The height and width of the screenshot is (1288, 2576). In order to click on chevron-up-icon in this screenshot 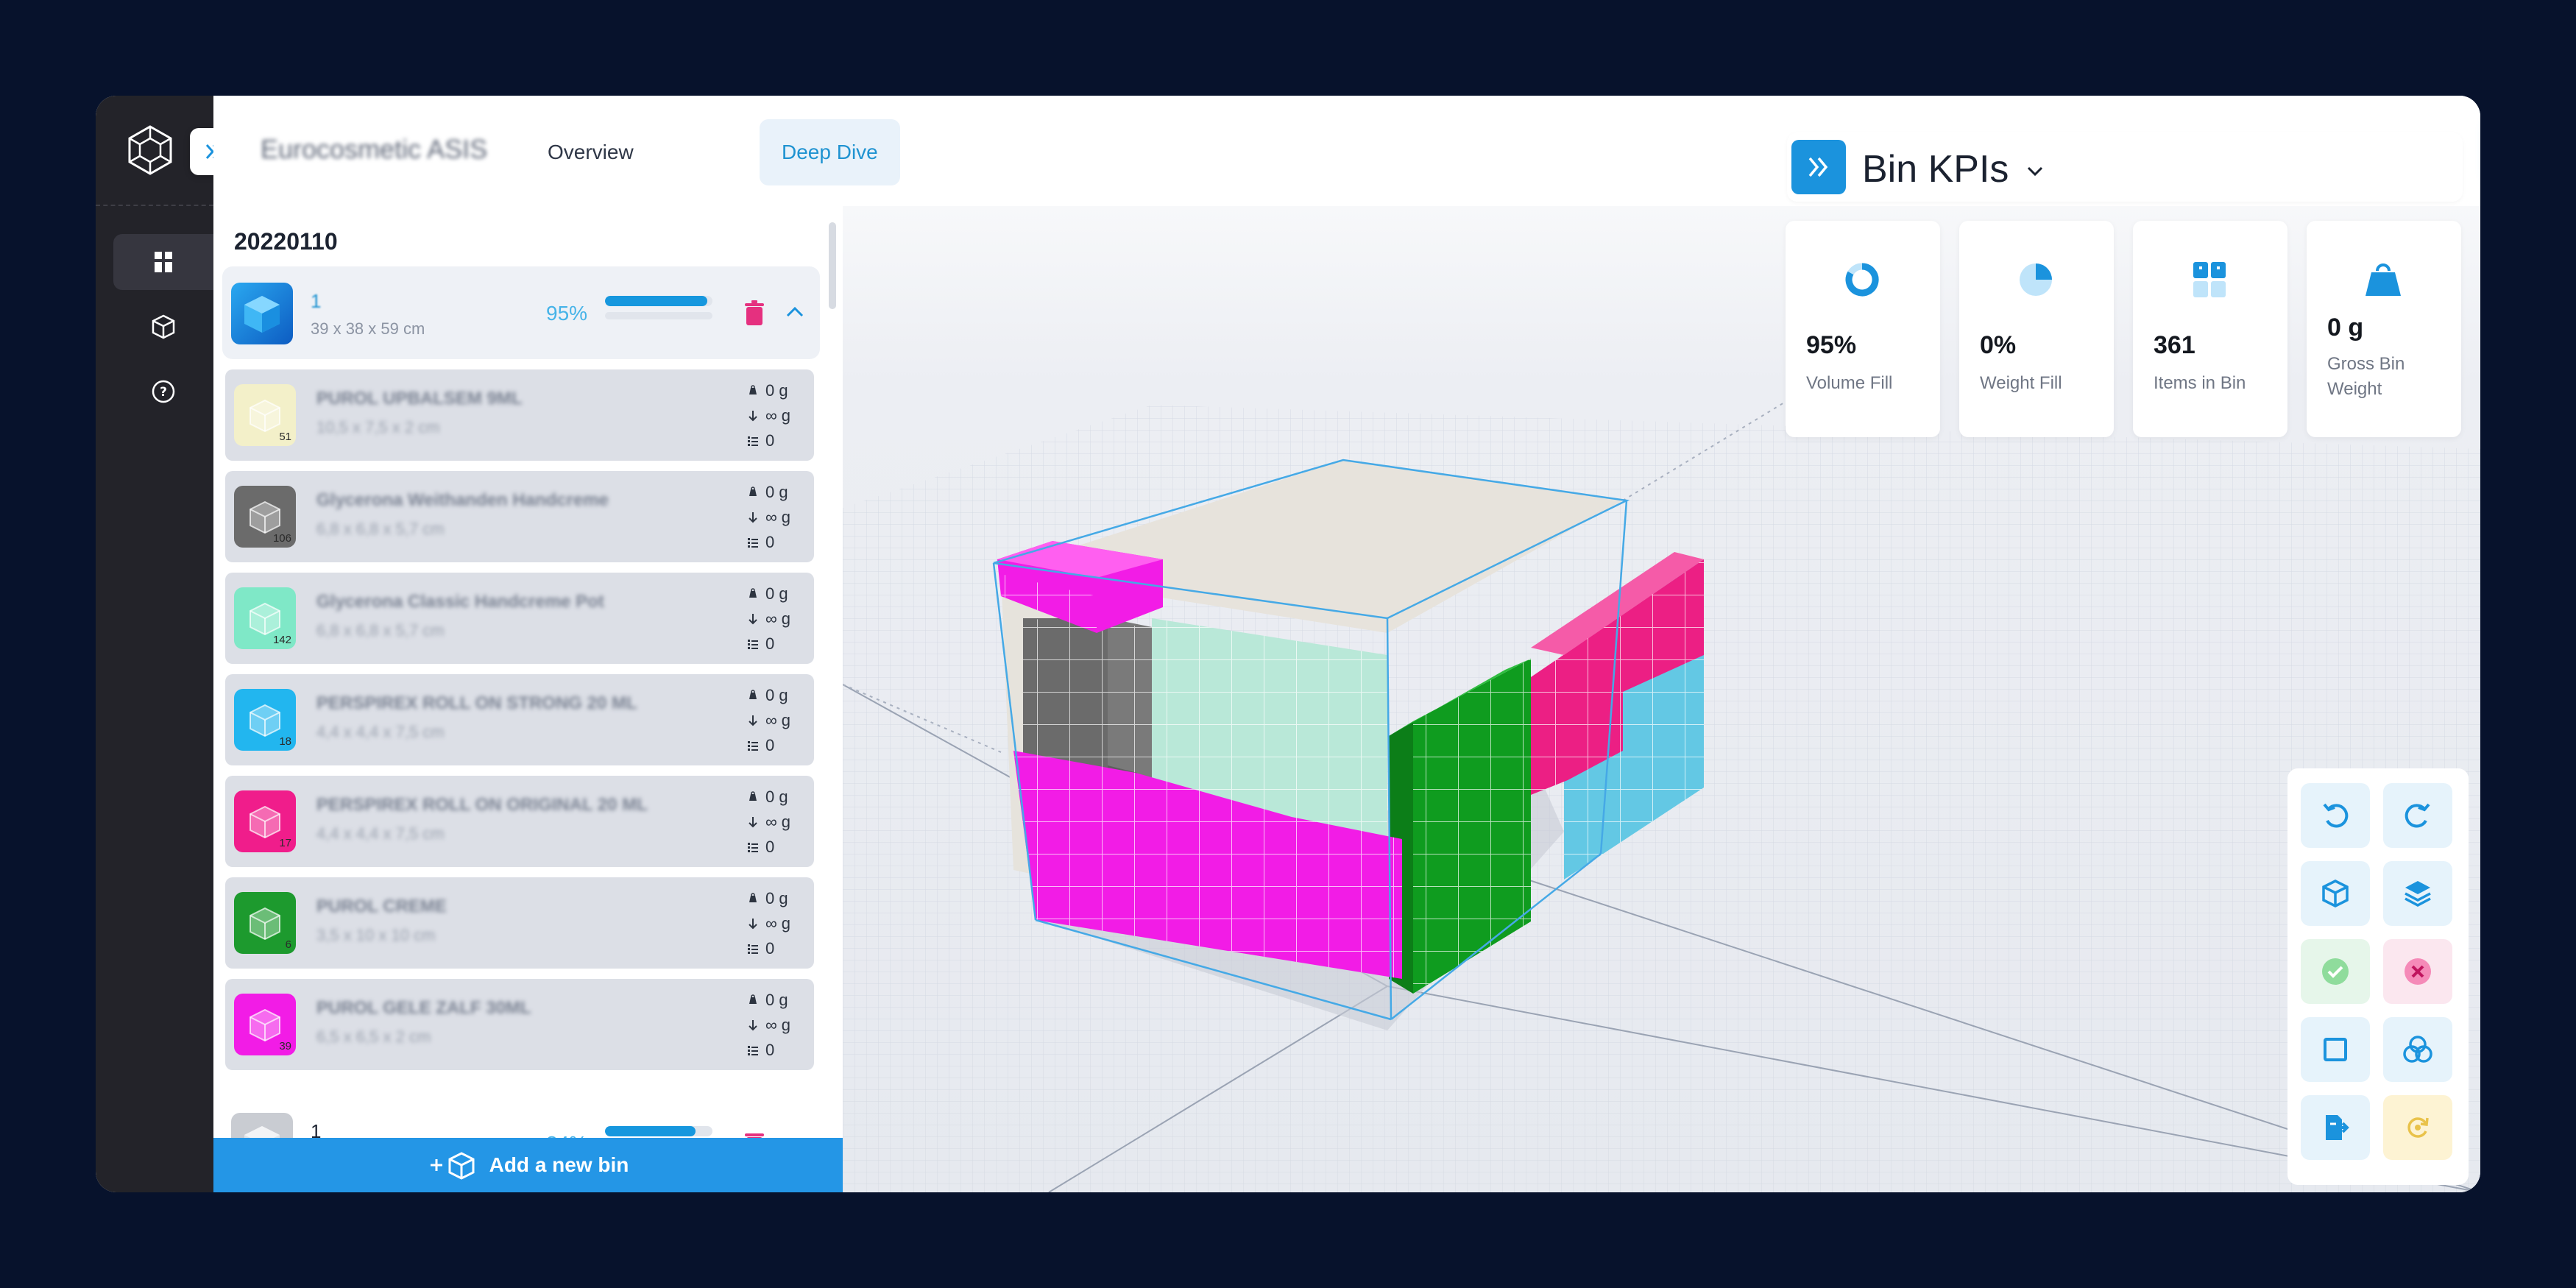, I will do `click(795, 312)`.